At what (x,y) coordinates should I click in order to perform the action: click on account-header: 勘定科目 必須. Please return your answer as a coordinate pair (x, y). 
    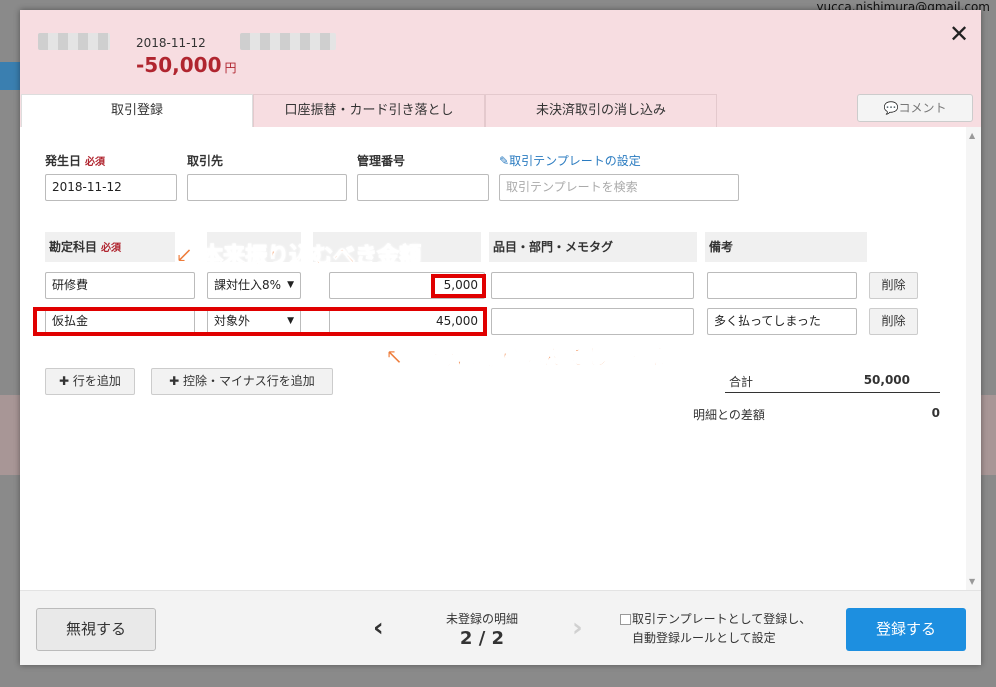
    Looking at the image, I should click on (110, 247).